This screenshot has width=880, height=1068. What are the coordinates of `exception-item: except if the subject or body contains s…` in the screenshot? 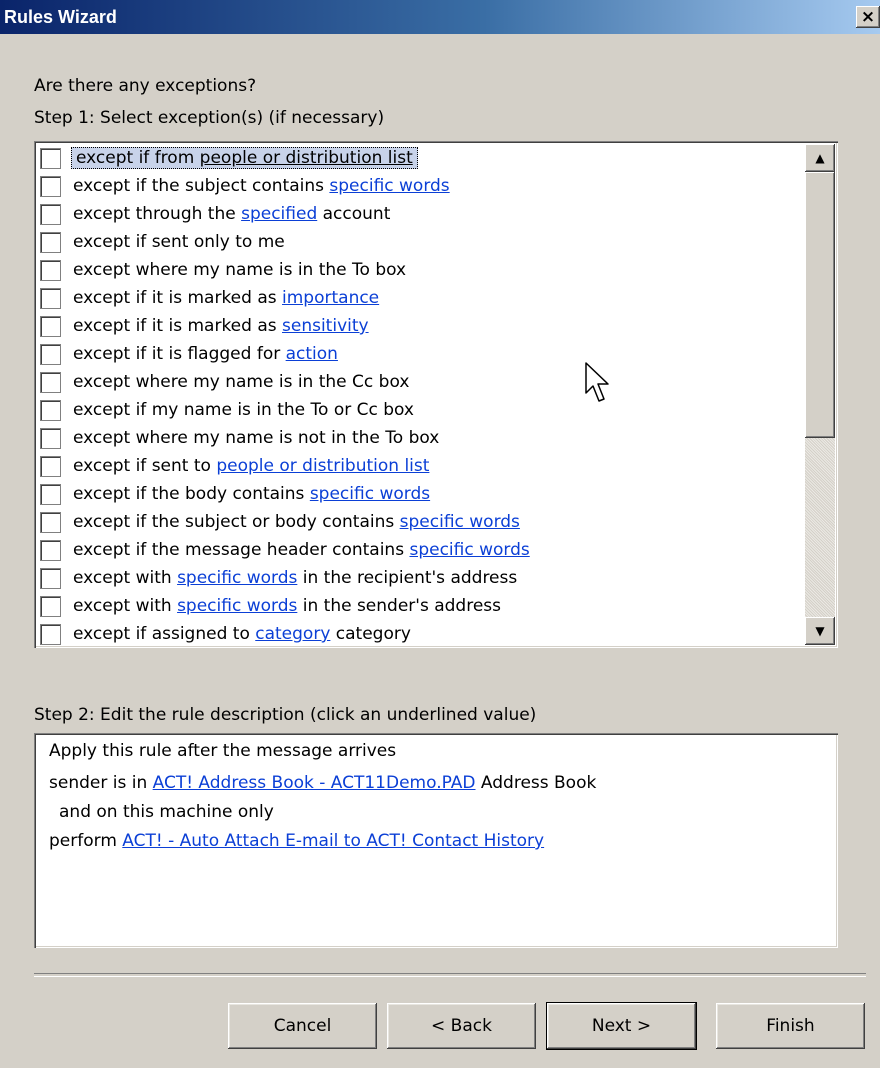 It's located at (420, 522).